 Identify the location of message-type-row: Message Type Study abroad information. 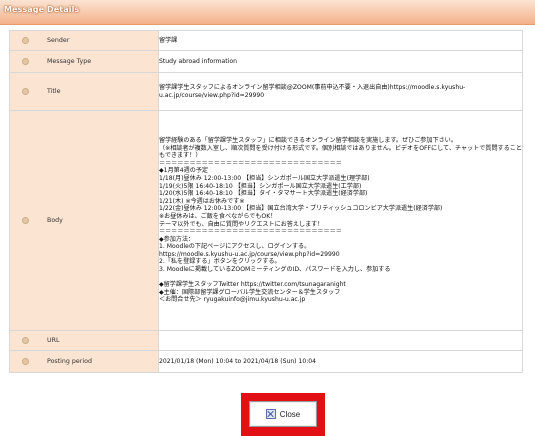
(266, 61).